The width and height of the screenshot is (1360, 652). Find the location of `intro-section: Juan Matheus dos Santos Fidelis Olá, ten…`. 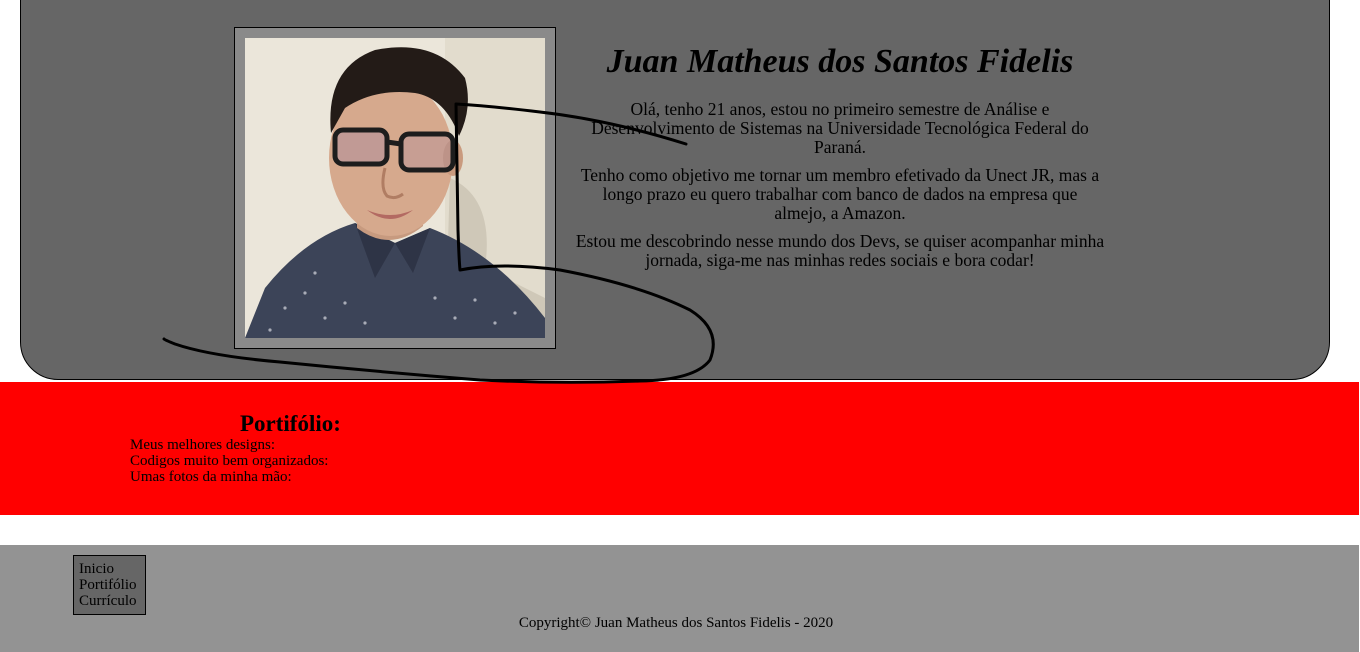

intro-section: Juan Matheus dos Santos Fidelis Olá, ten… is located at coordinates (840, 159).